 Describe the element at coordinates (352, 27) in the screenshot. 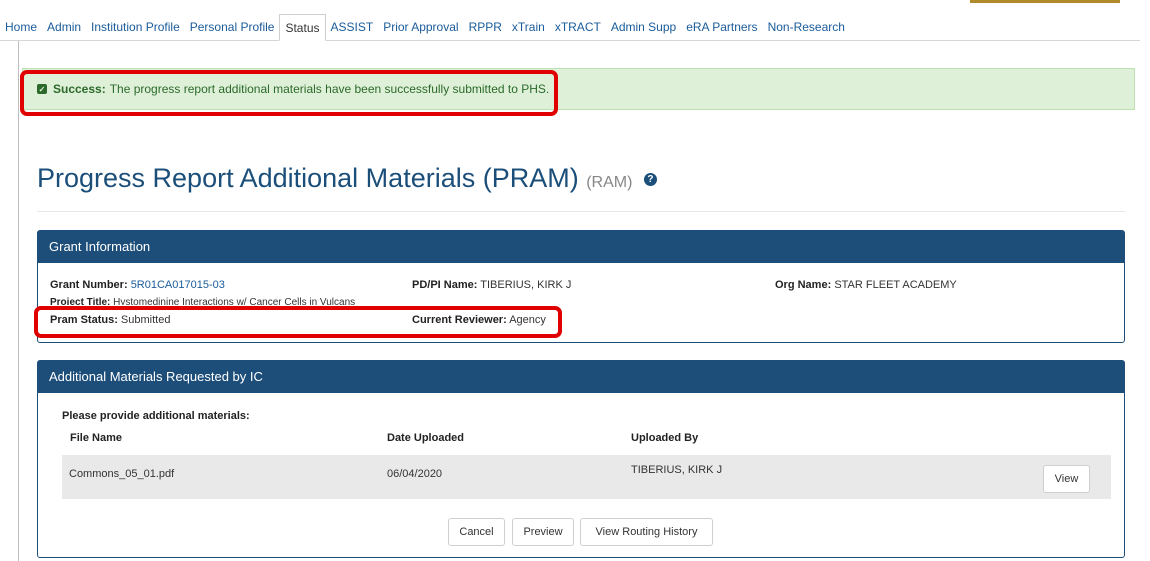

I see `tab-assist: ASSIST` at that location.